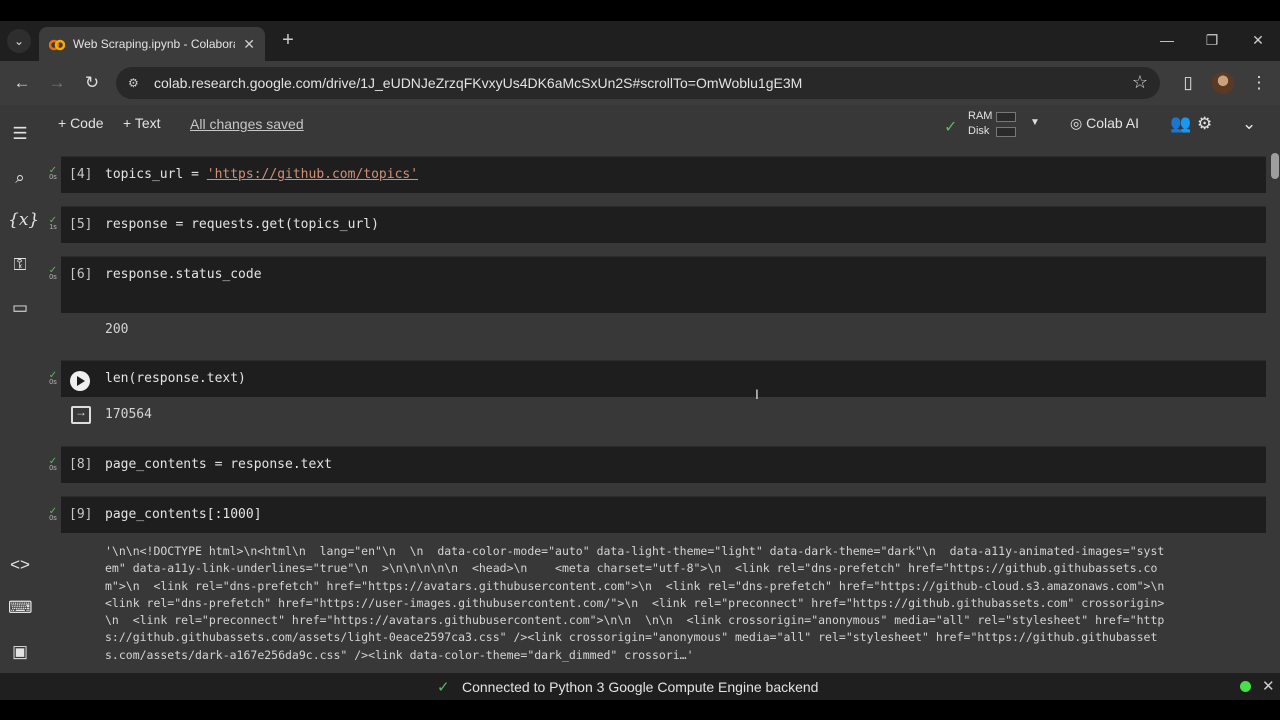 The width and height of the screenshot is (1280, 720). Describe the element at coordinates (1212, 40) in the screenshot. I see `restore-icon: ❐` at that location.